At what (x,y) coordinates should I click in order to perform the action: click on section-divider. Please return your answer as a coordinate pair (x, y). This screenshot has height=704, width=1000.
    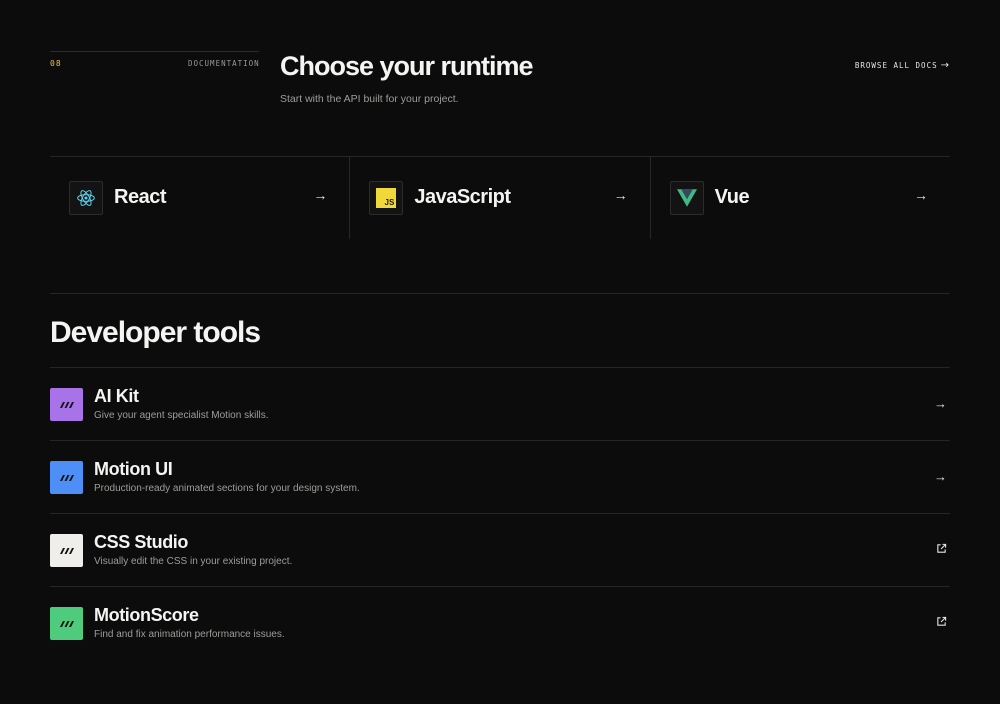
    Looking at the image, I should click on (500, 293).